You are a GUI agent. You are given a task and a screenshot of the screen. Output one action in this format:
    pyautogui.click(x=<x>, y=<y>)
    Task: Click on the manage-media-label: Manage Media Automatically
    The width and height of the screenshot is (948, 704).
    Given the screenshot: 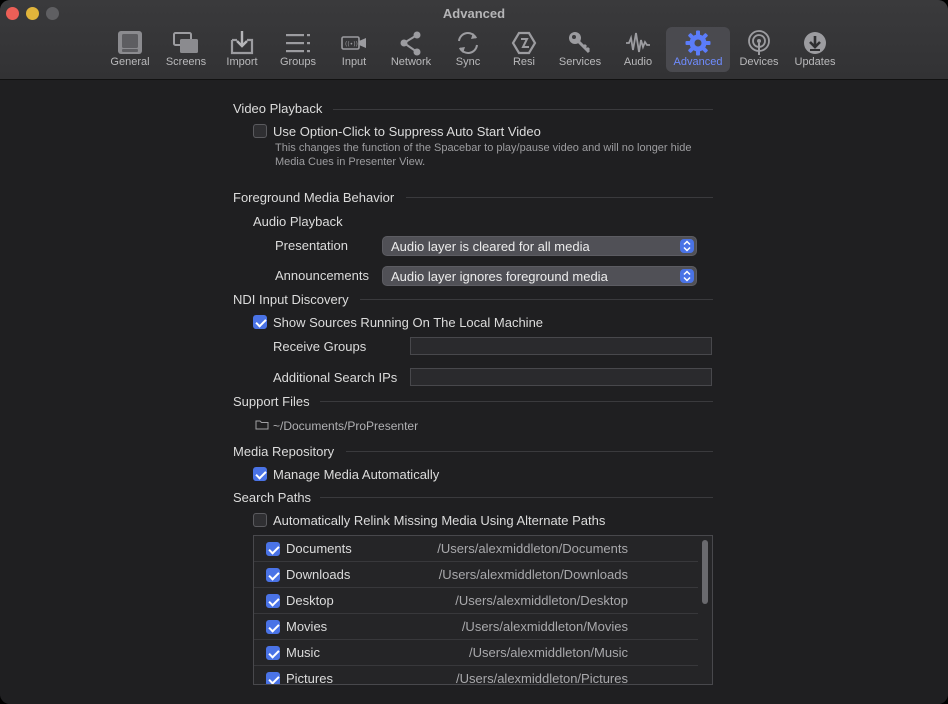 What is the action you would take?
    pyautogui.click(x=356, y=474)
    